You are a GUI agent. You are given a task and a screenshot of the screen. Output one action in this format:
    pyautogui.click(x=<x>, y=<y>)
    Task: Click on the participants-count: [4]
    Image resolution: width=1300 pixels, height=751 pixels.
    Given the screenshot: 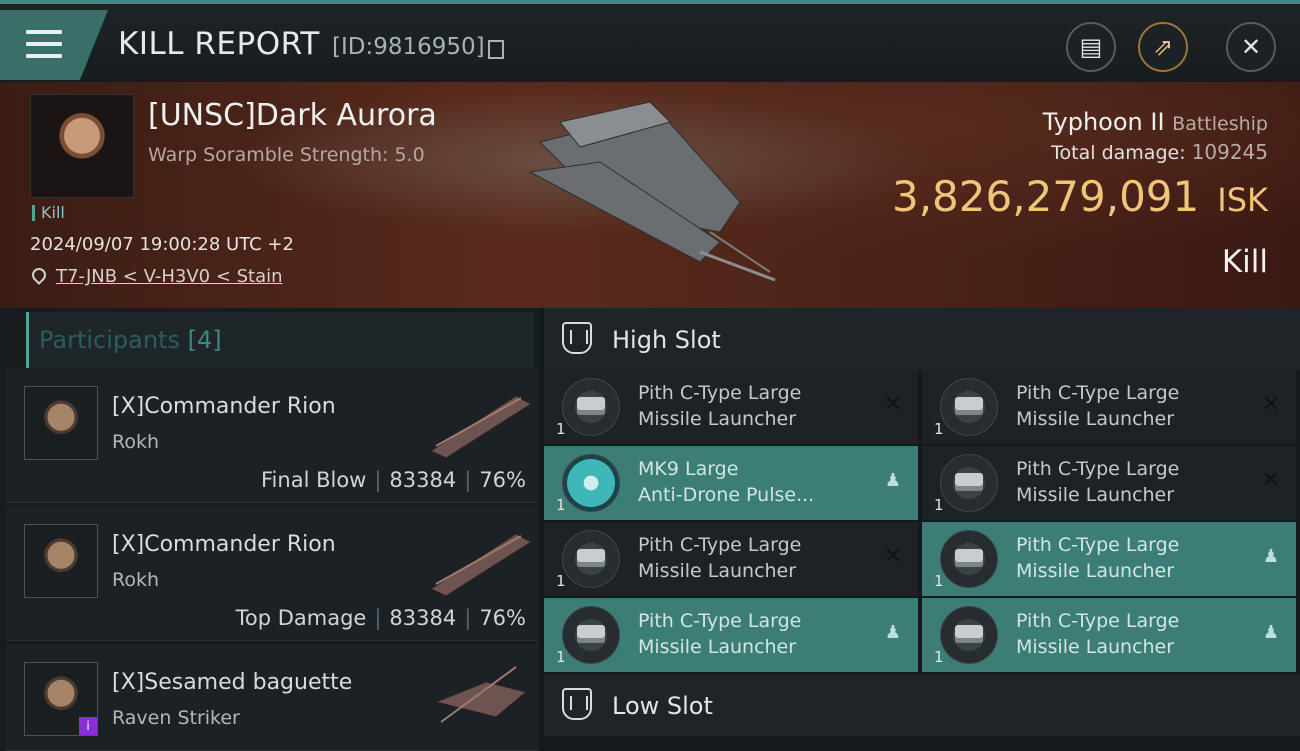 What is the action you would take?
    pyautogui.click(x=204, y=340)
    